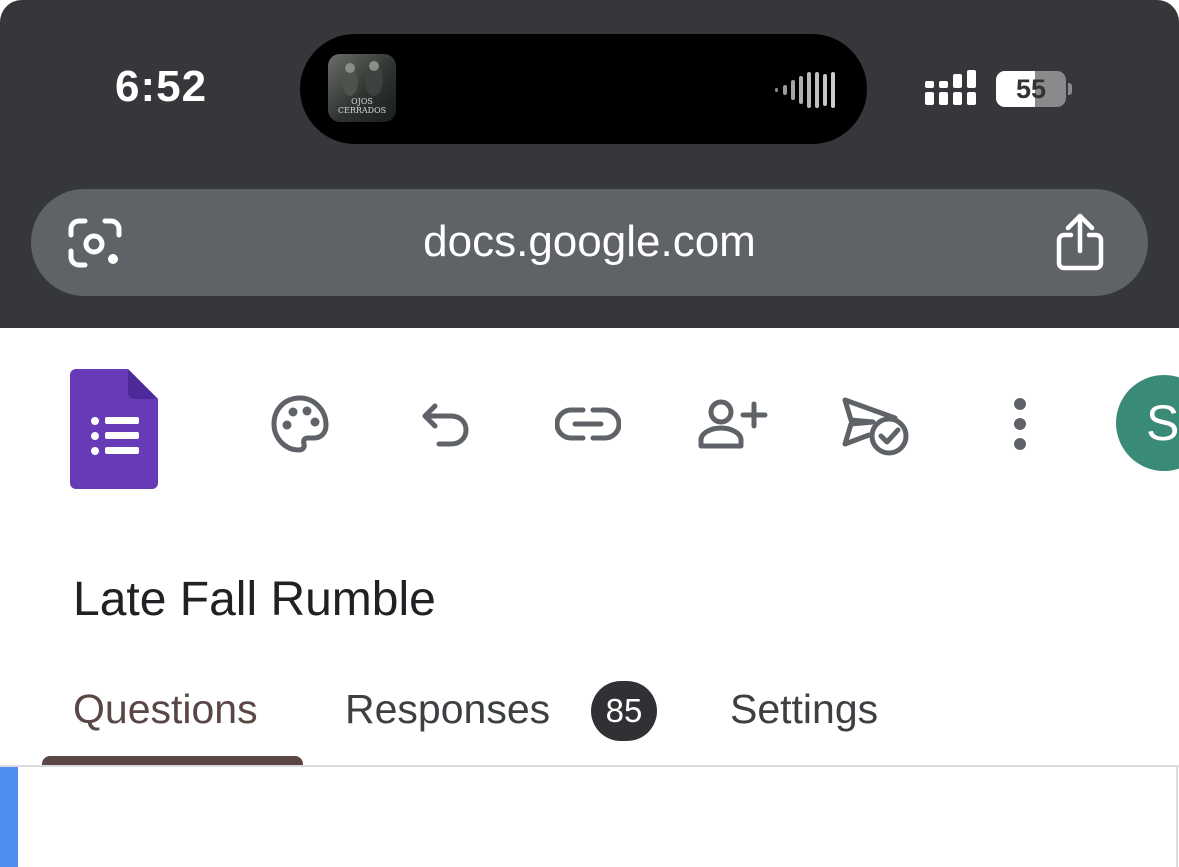  I want to click on add-collaborator-icon, so click(733, 424).